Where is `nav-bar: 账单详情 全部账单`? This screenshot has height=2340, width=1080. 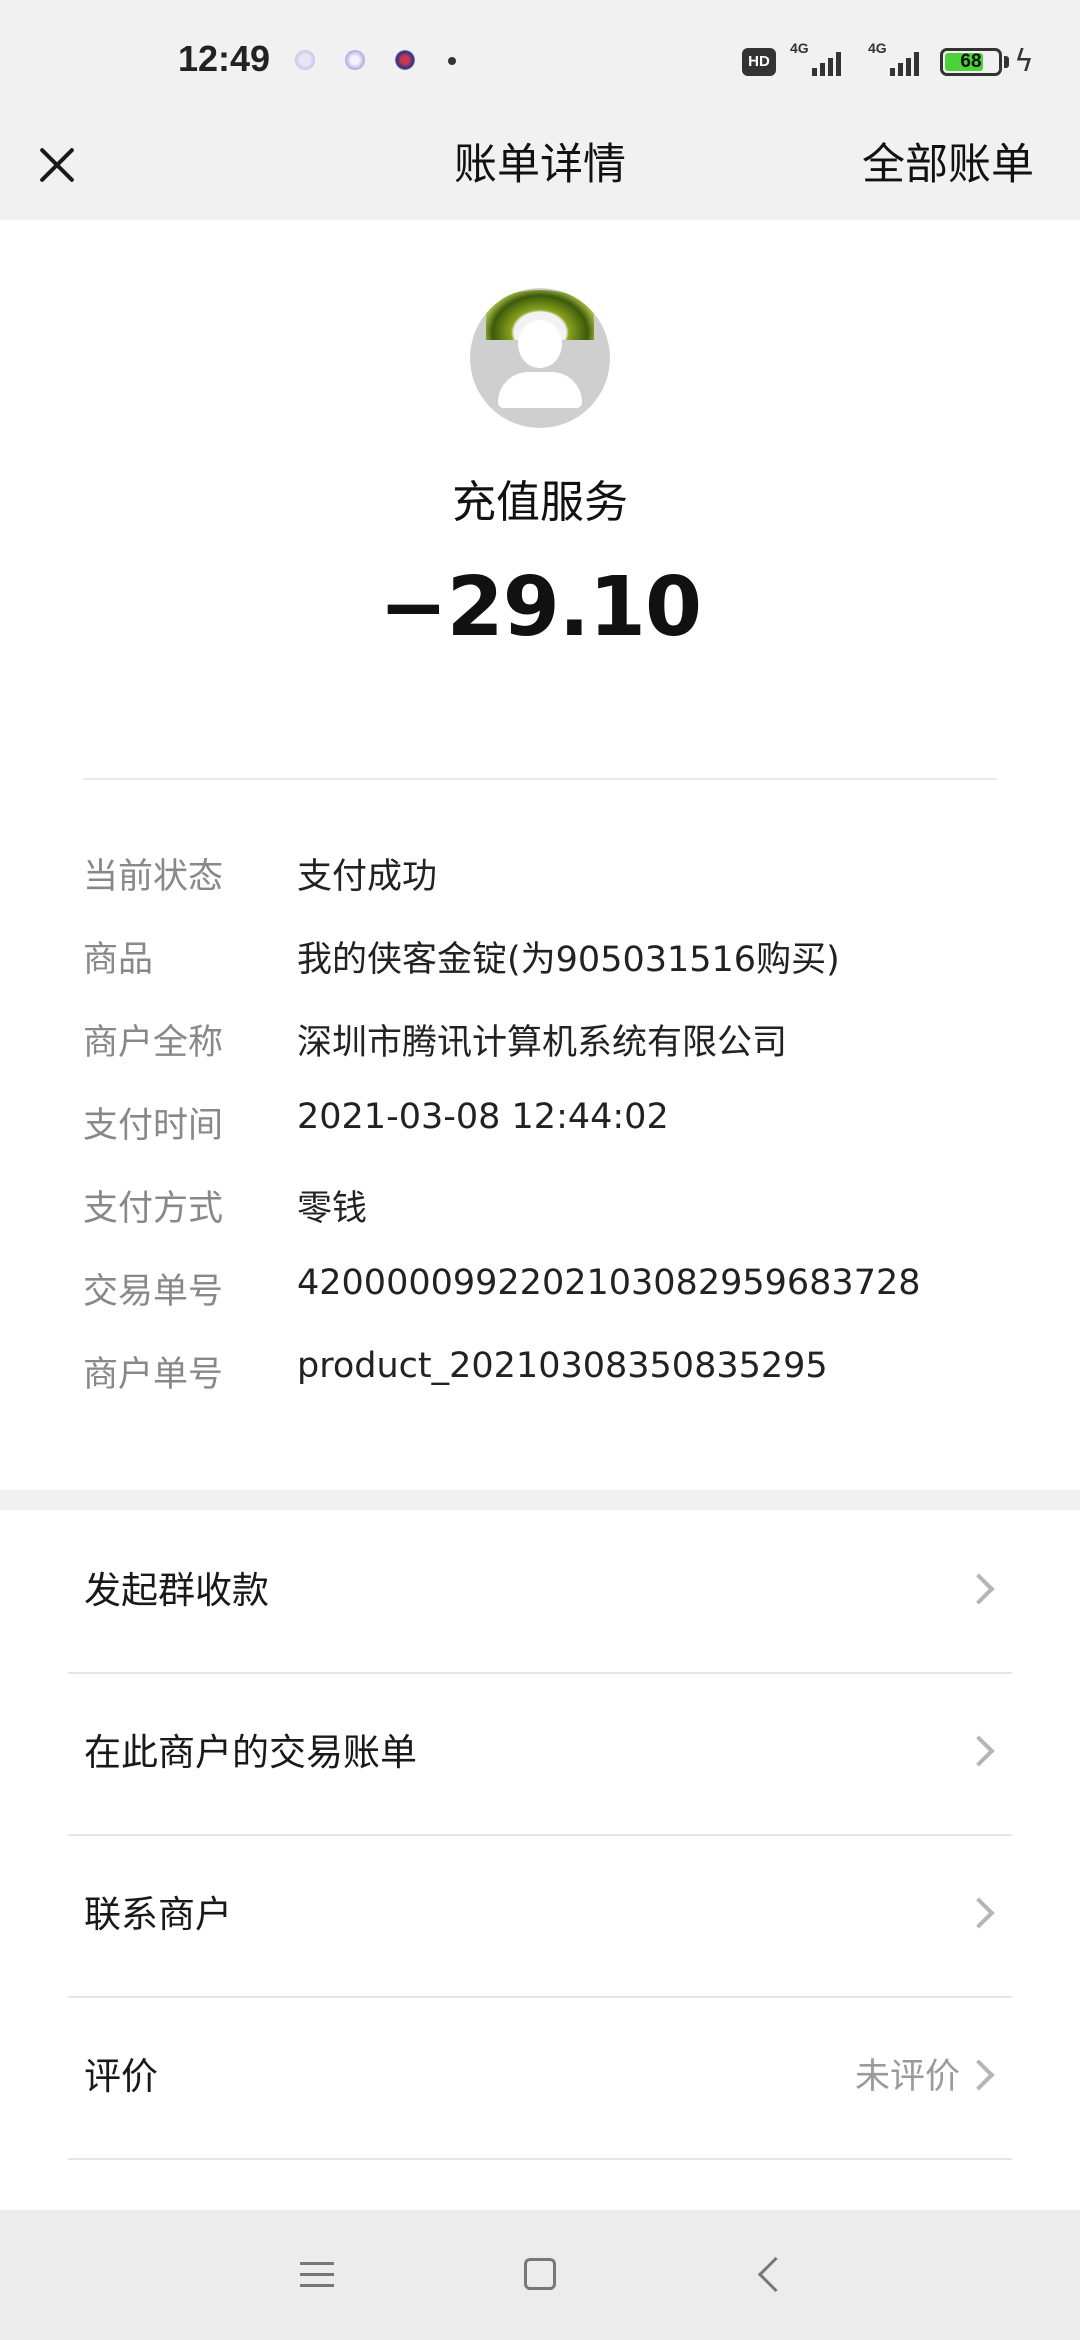
nav-bar: 账单详情 全部账单 is located at coordinates (540, 172).